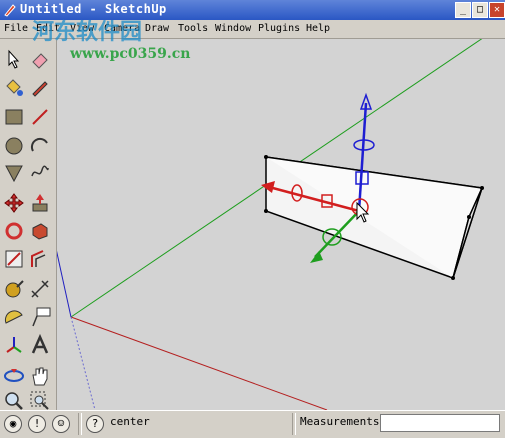  What do you see at coordinates (40, 401) in the screenshot?
I see `zoom-window-icon` at bounding box center [40, 401].